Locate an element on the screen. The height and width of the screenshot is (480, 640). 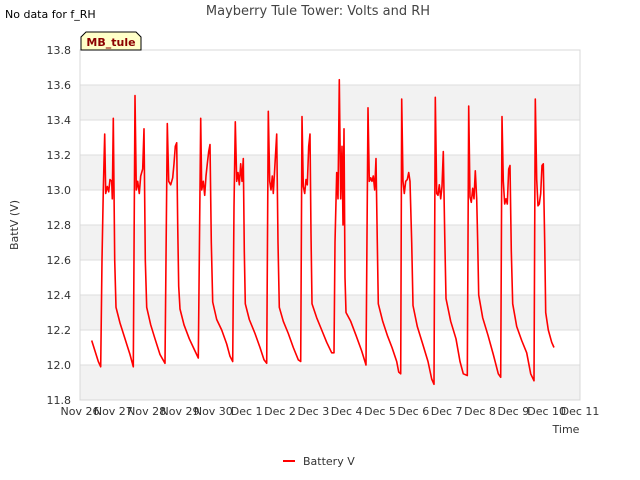
legend-label-battery-v: Battery V is located at coordinates (329, 461).